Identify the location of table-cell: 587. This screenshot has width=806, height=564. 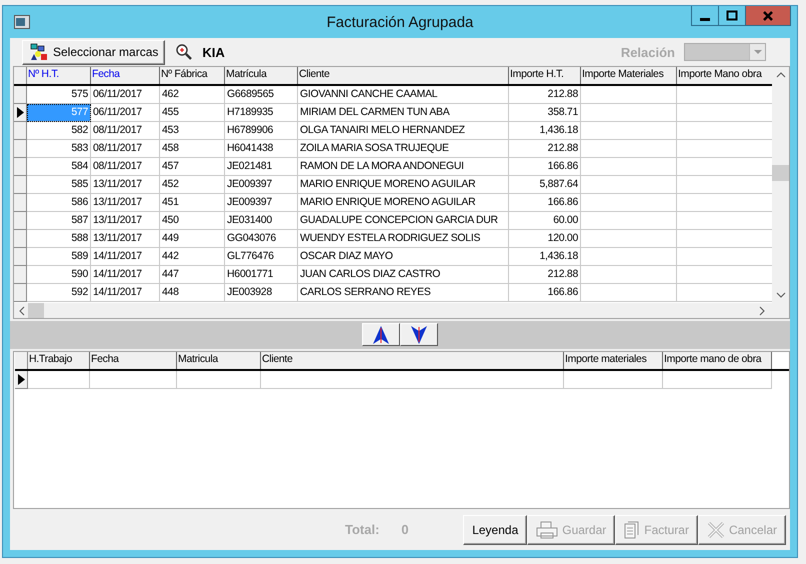
(59, 221).